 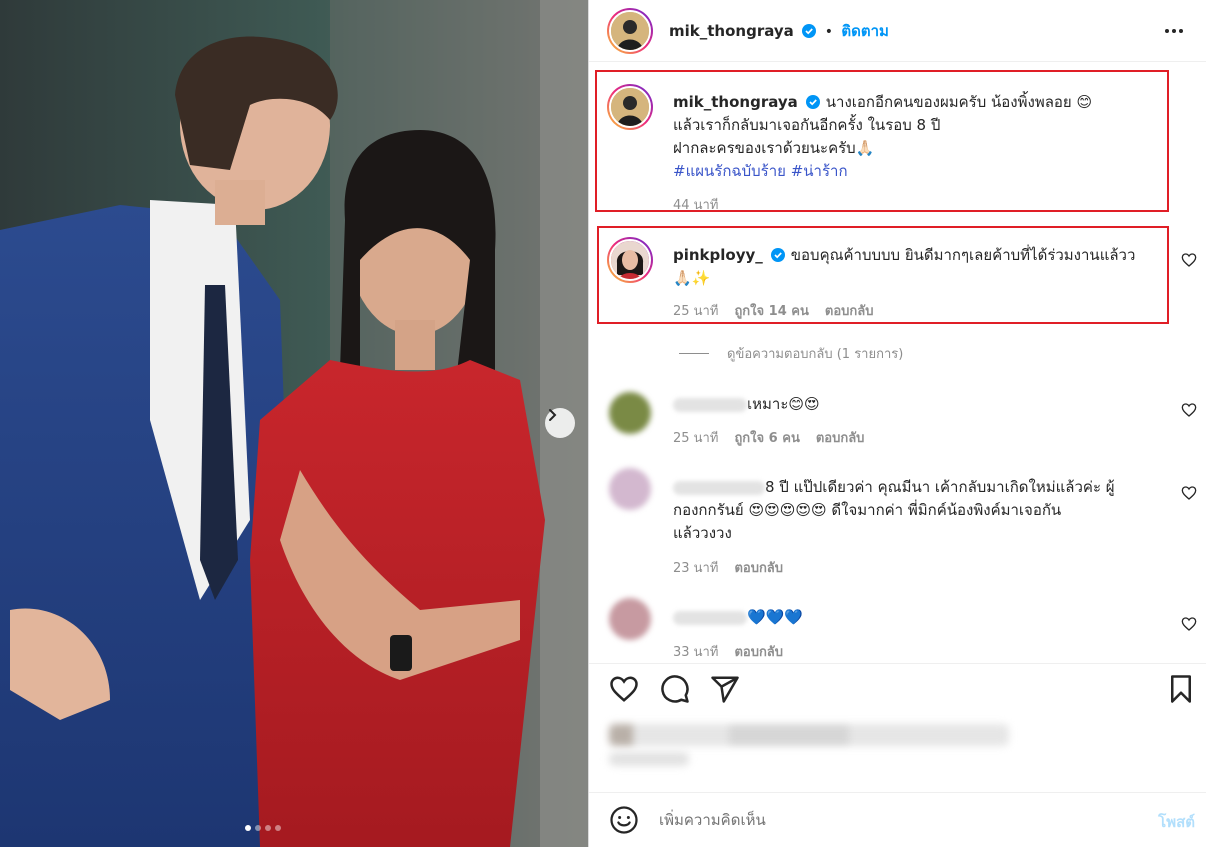 What do you see at coordinates (553, 415) in the screenshot?
I see `chevron-right-icon` at bounding box center [553, 415].